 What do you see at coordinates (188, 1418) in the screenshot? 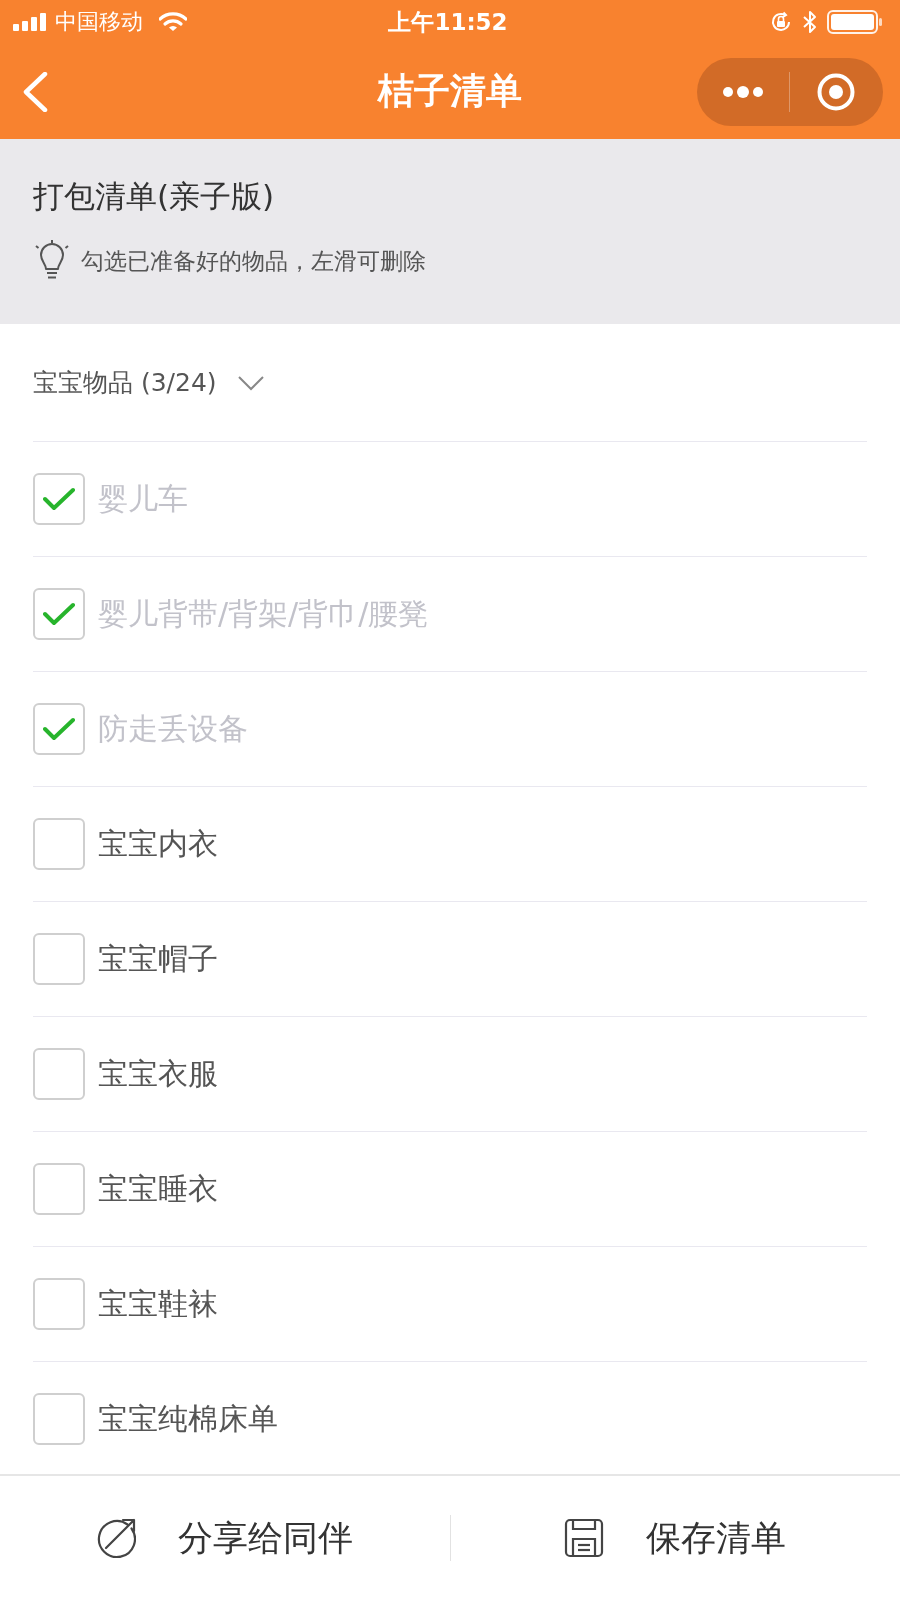
I see `item-label: 宝宝纯棉床单` at bounding box center [188, 1418].